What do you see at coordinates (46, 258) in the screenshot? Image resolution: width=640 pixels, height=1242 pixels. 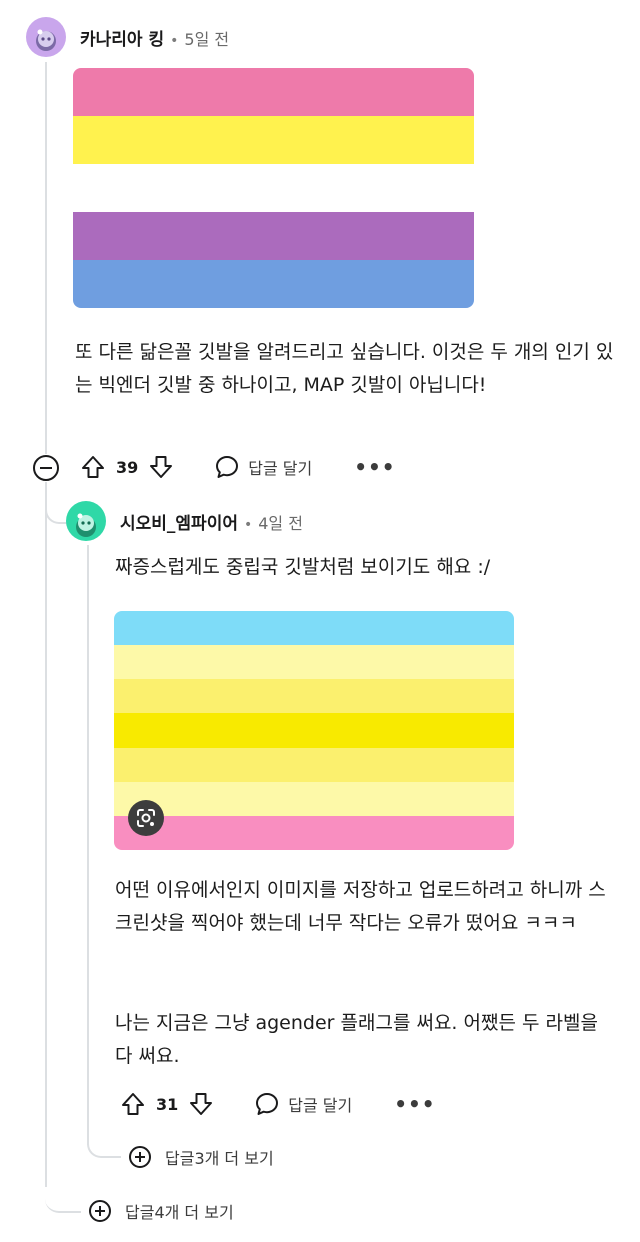 I see `thread-line-root` at bounding box center [46, 258].